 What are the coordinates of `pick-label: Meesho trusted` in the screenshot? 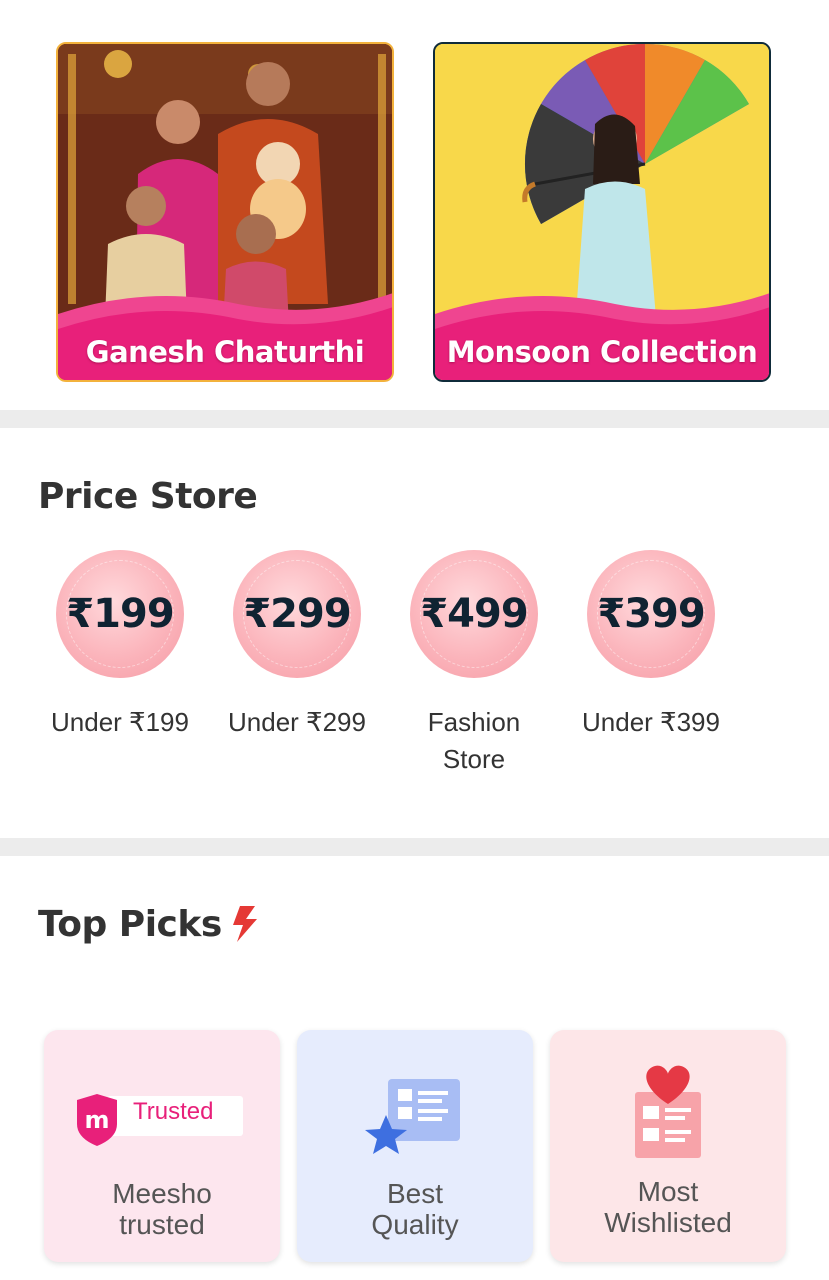 It's located at (162, 1209).